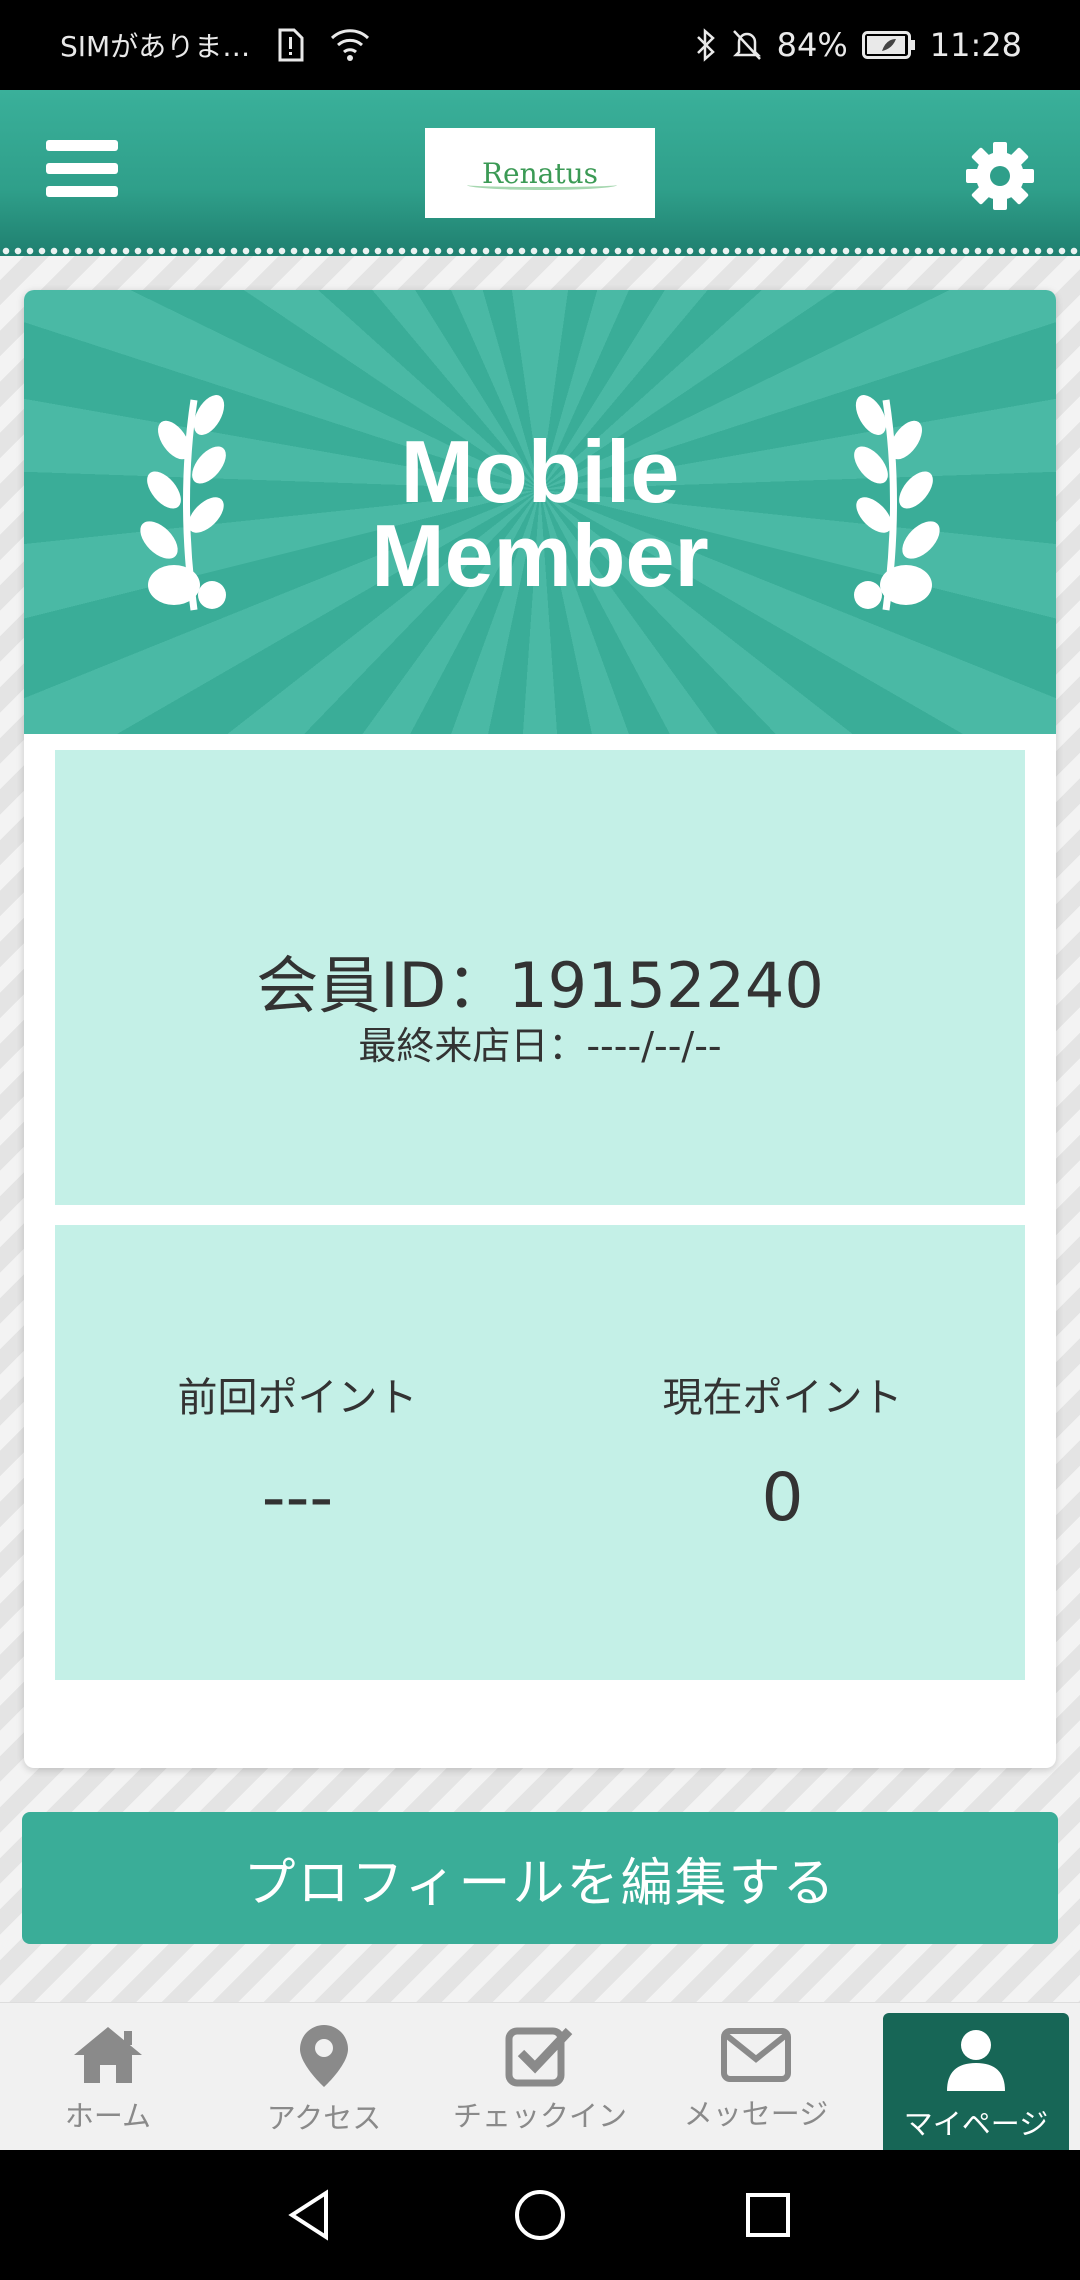  What do you see at coordinates (290, 45) in the screenshot?
I see `sim-alert-icon` at bounding box center [290, 45].